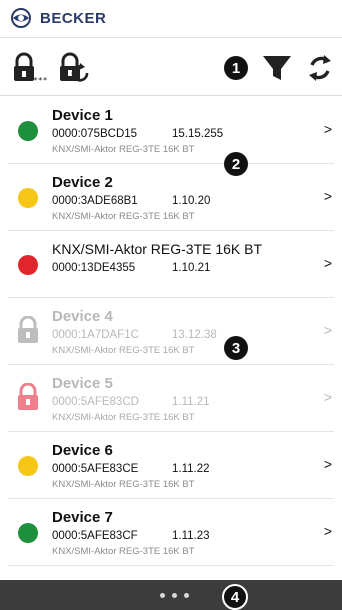 The image size is (342, 610). Describe the element at coordinates (82, 517) in the screenshot. I see `device-name: Device 7` at that location.